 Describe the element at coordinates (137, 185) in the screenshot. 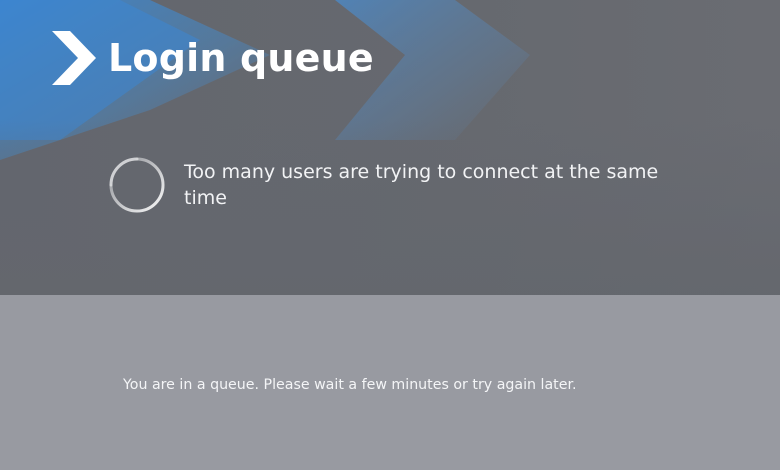

I see `loading-spinner-icon` at that location.